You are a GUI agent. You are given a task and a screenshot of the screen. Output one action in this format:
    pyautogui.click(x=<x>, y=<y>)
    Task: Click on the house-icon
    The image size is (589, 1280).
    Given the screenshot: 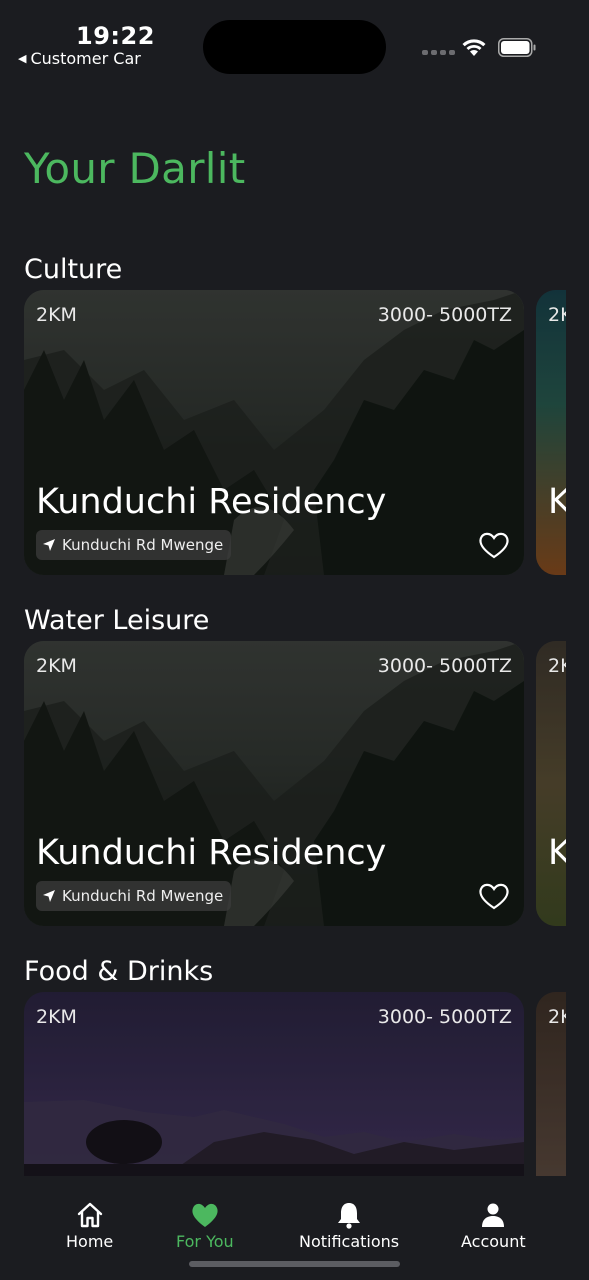 What is the action you would take?
    pyautogui.click(x=89, y=1215)
    